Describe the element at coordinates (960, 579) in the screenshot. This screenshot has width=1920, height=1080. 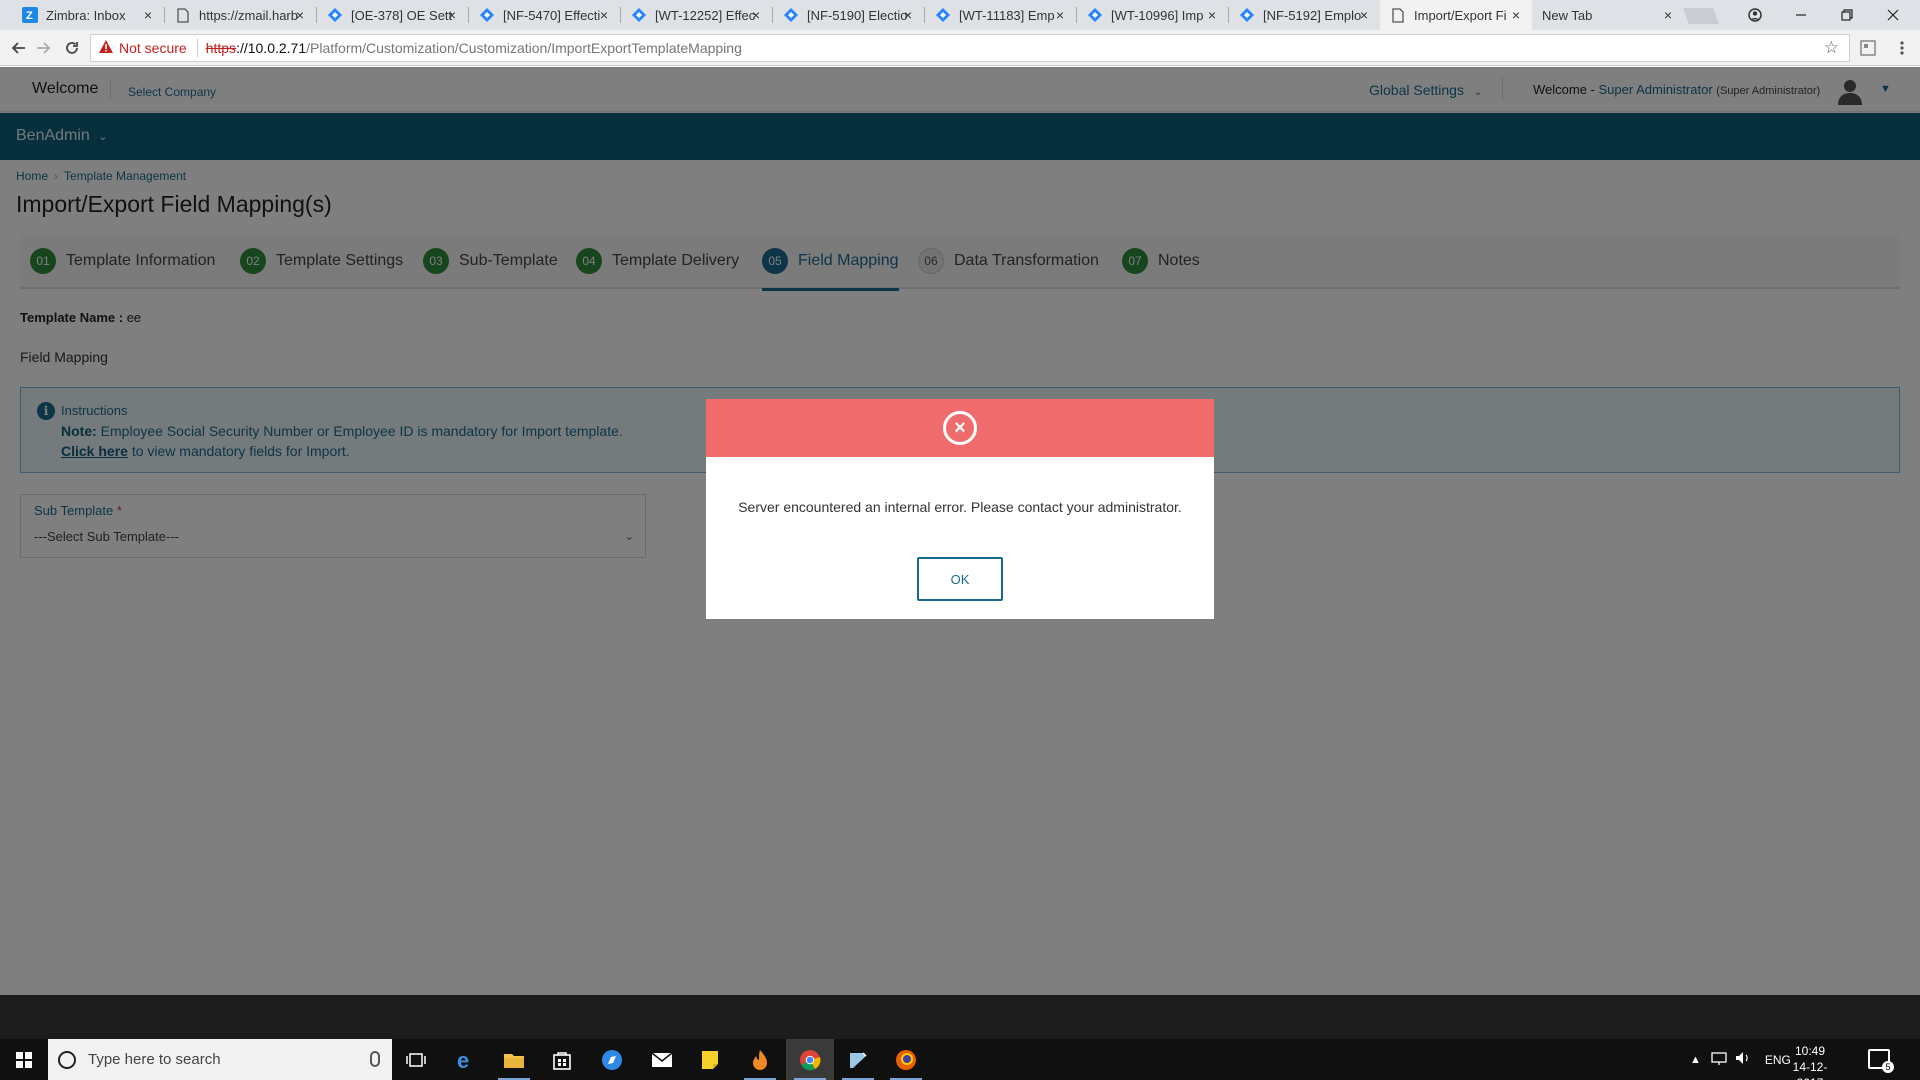
I see `ok-button: OK` at that location.